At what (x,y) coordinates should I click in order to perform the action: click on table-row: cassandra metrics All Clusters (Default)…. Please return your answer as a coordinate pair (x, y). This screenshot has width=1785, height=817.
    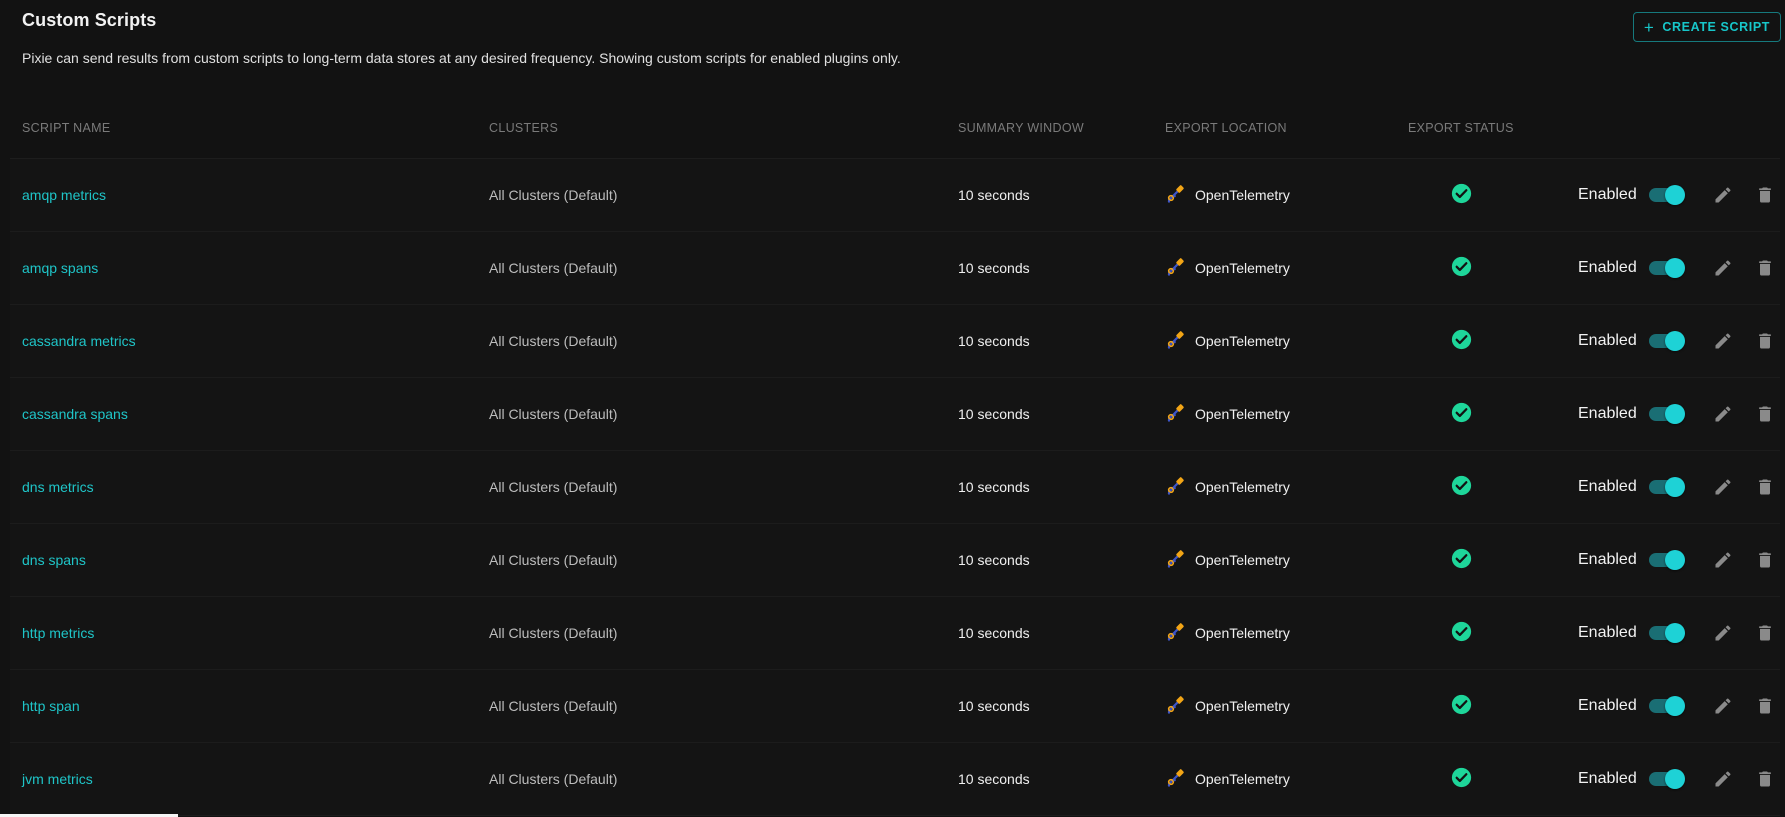
    Looking at the image, I should click on (895, 341).